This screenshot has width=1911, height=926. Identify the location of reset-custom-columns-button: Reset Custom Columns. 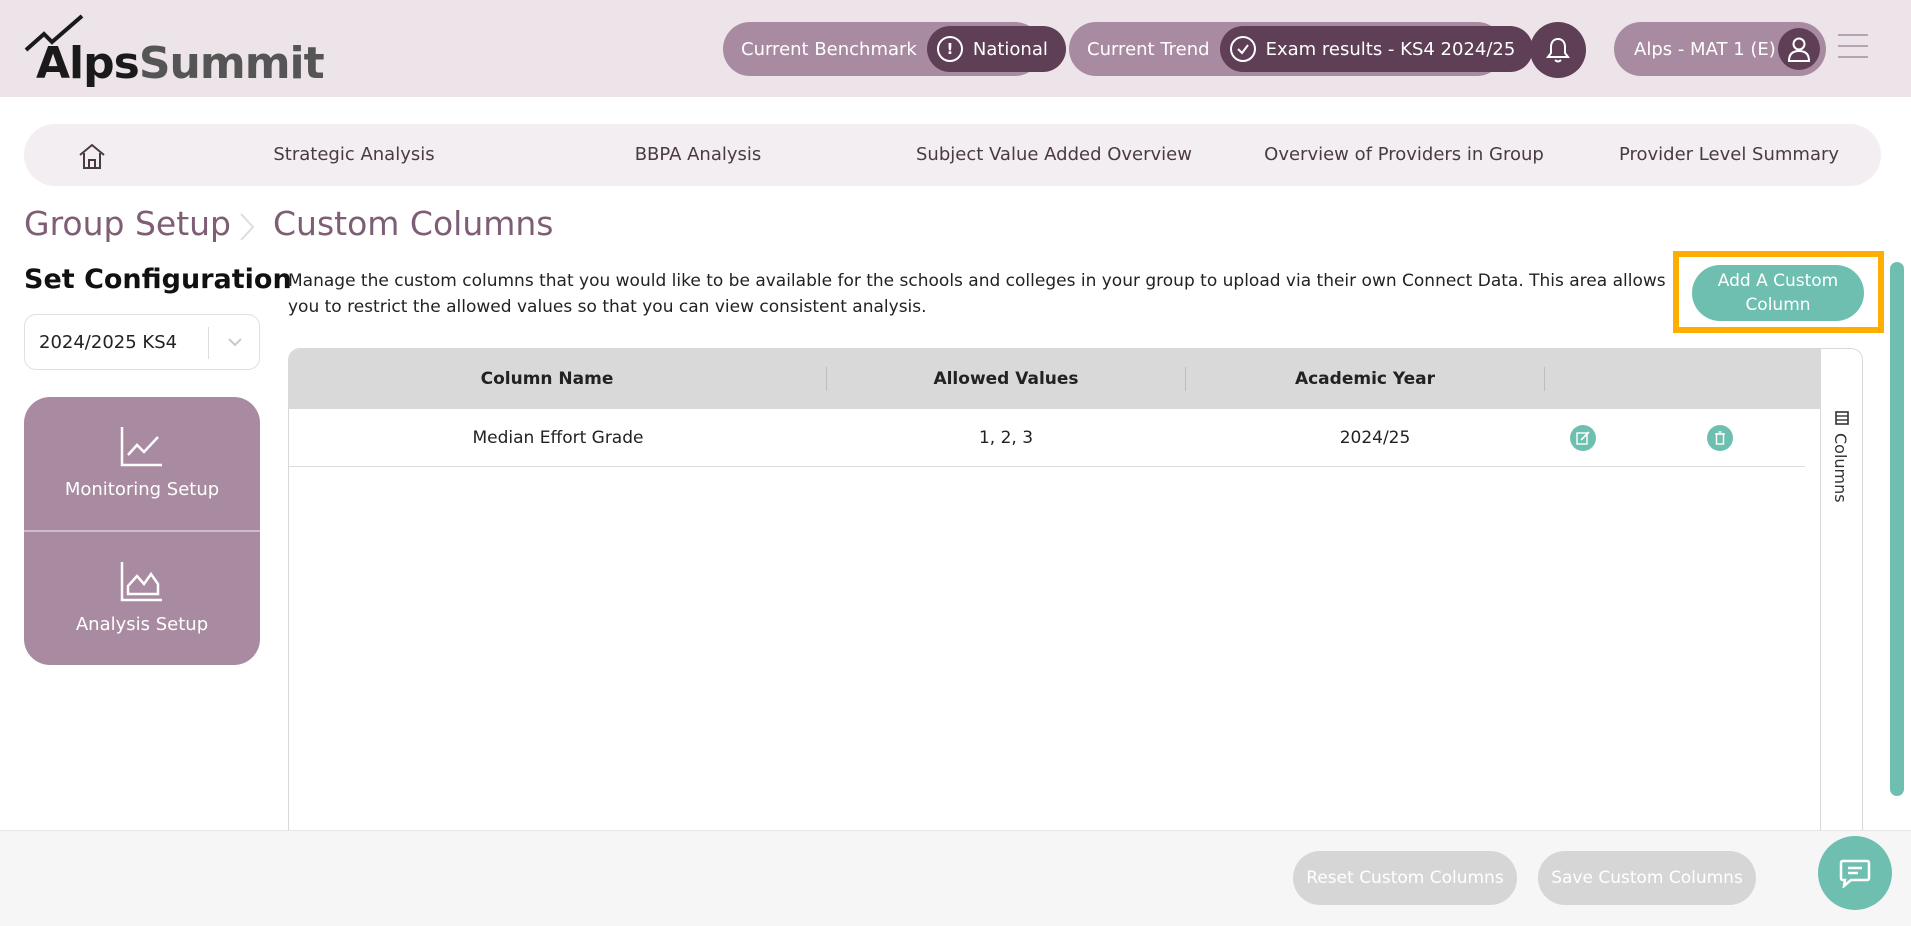
(1405, 878).